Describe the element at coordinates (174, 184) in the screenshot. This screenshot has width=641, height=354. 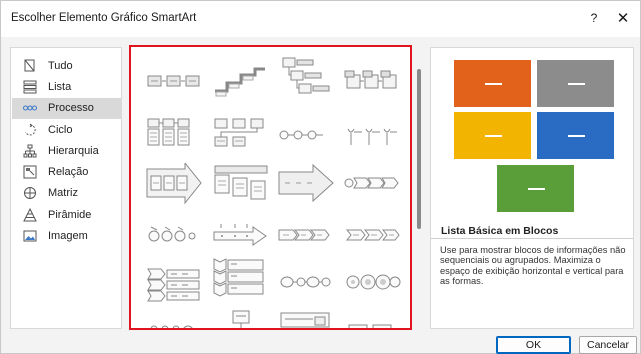
I see `layout-thumbnail-process-arrows` at that location.